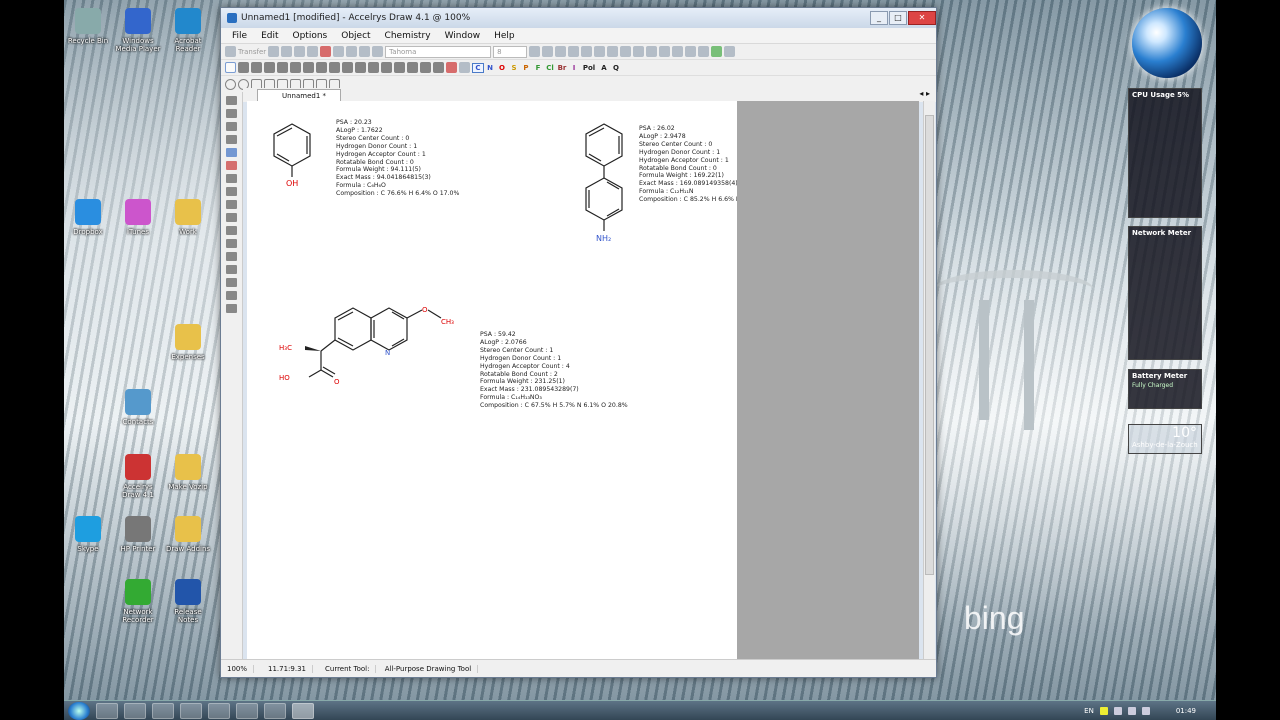 This screenshot has height=720, width=1280. What do you see at coordinates (665, 51) in the screenshot?
I see `line-style-icon` at bounding box center [665, 51].